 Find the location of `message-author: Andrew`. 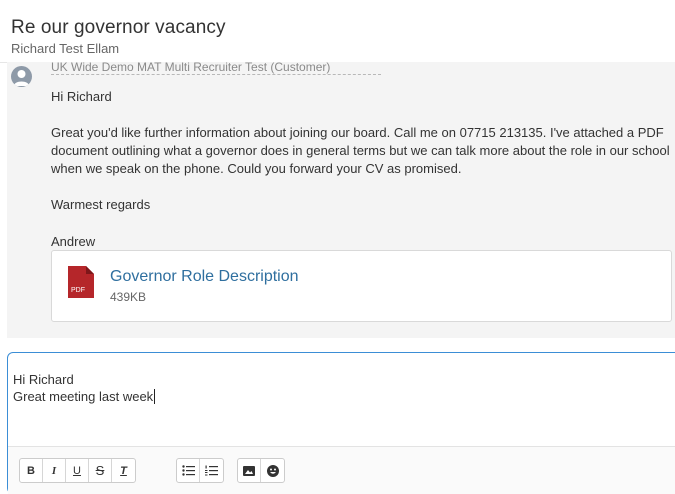

message-author: Andrew is located at coordinates (73, 241).